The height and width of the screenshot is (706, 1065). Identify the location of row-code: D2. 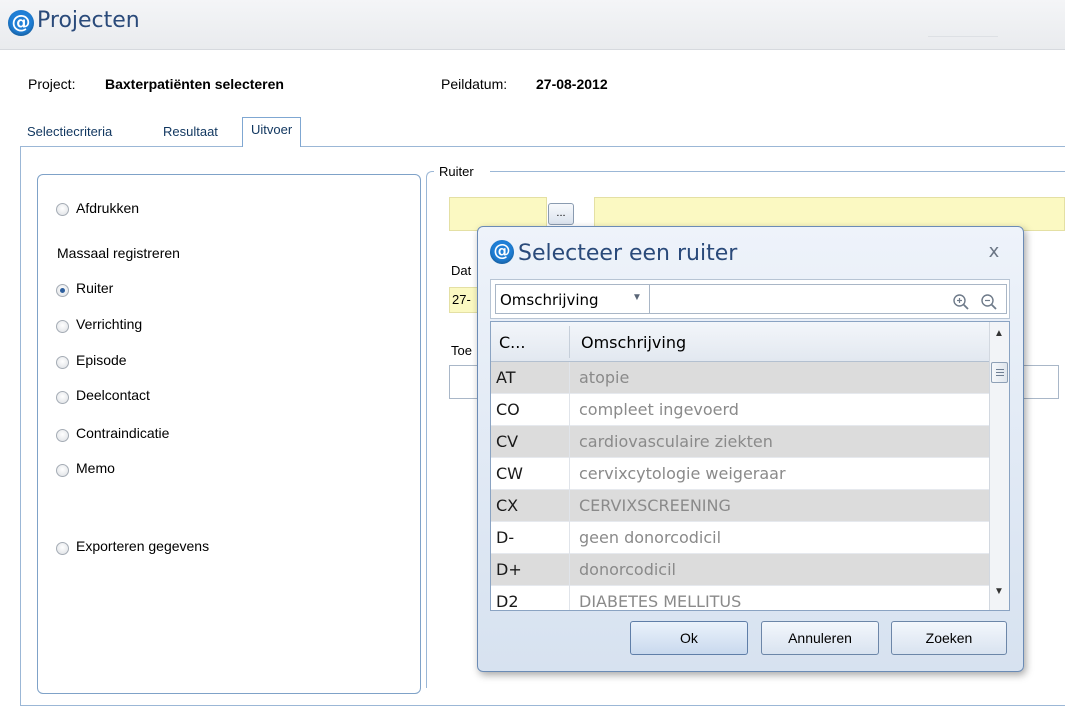
(507, 601).